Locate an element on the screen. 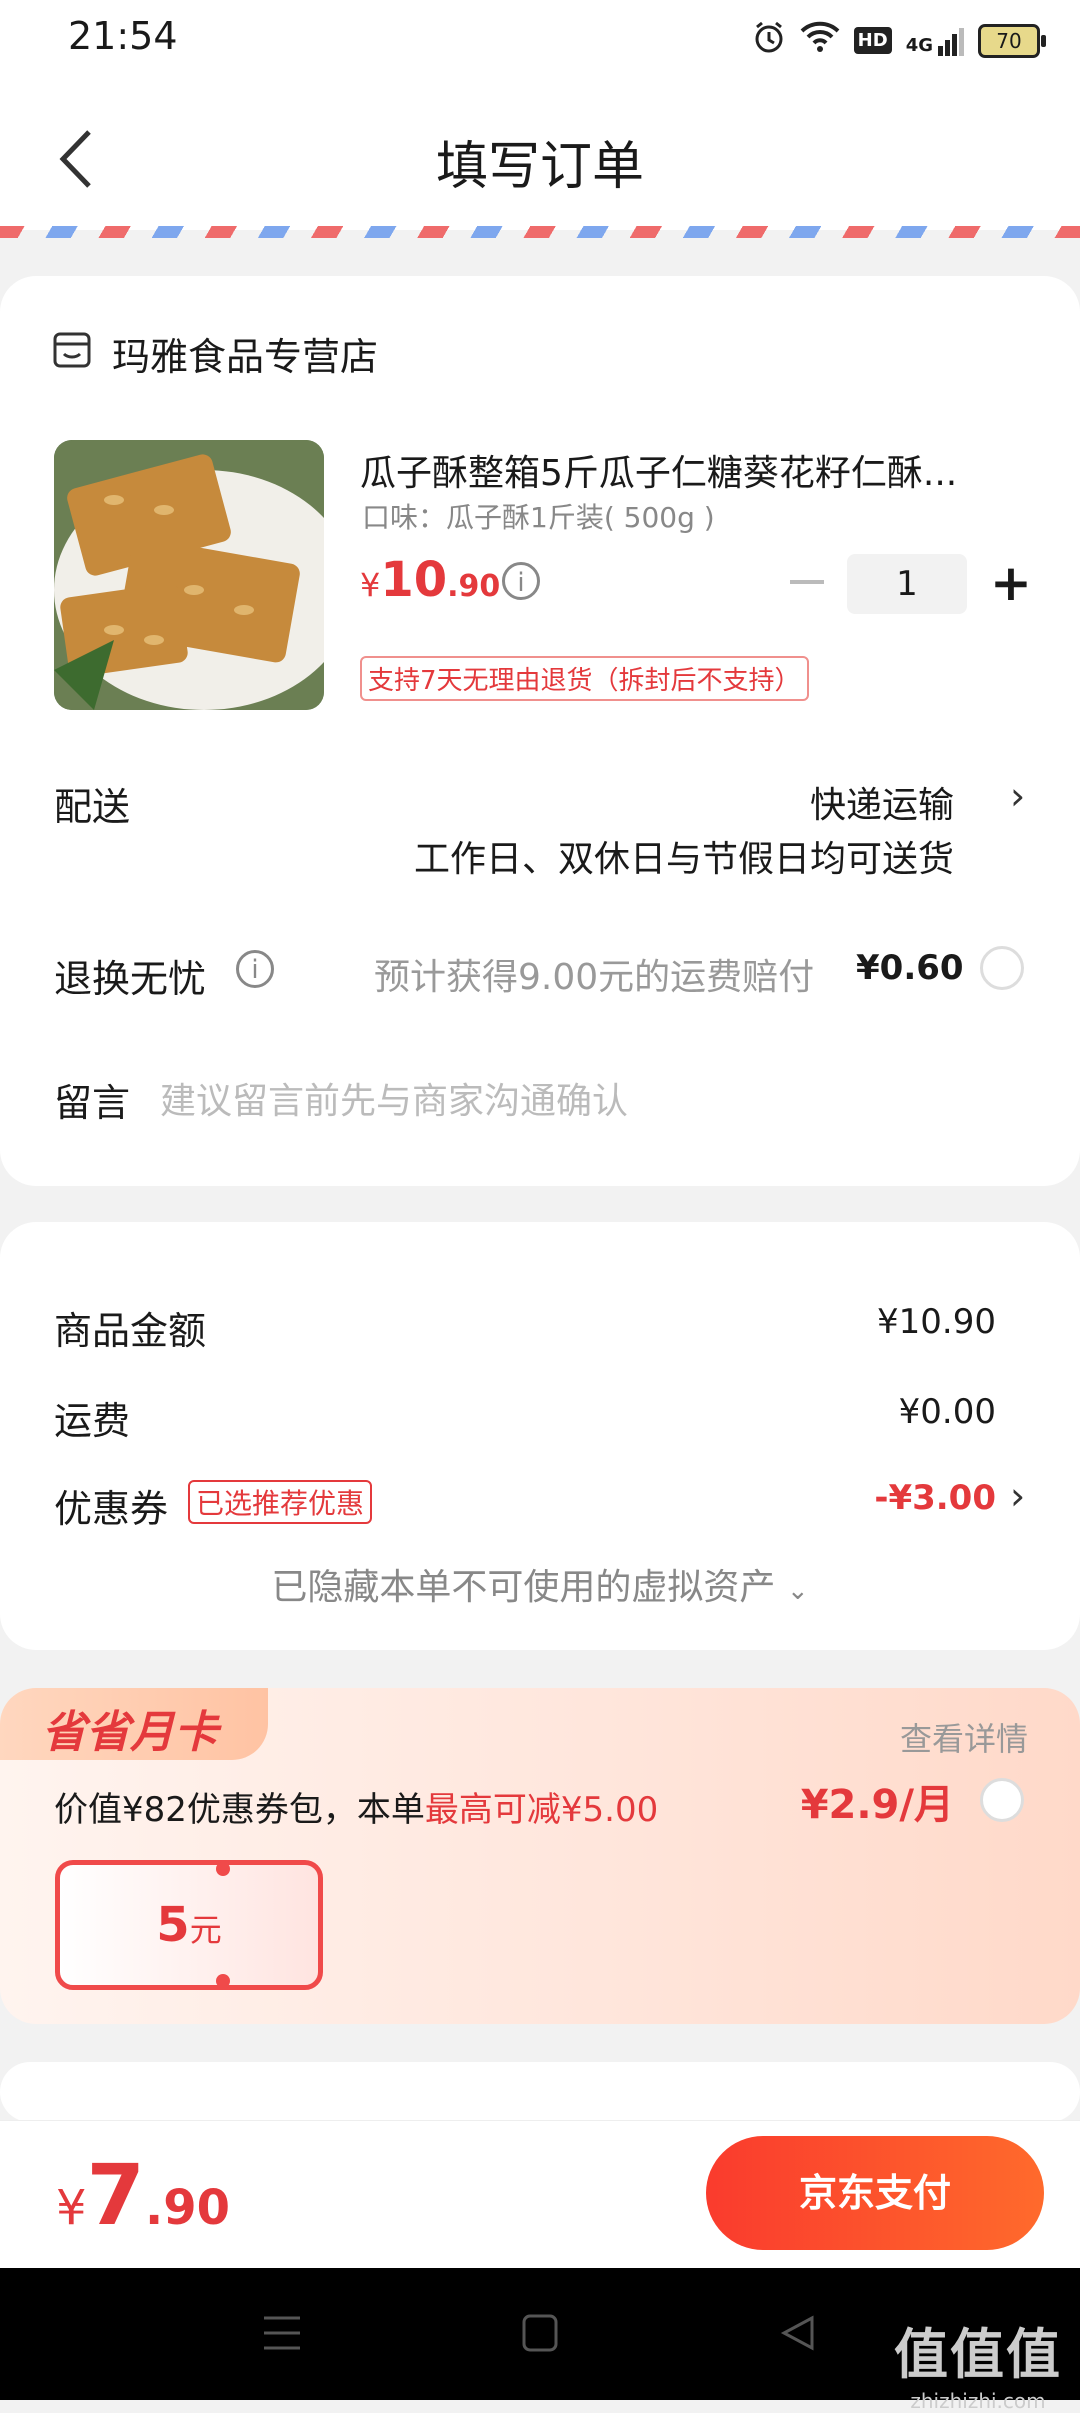 This screenshot has width=1080, height=2413. price-decimal: .90 is located at coordinates (474, 586).